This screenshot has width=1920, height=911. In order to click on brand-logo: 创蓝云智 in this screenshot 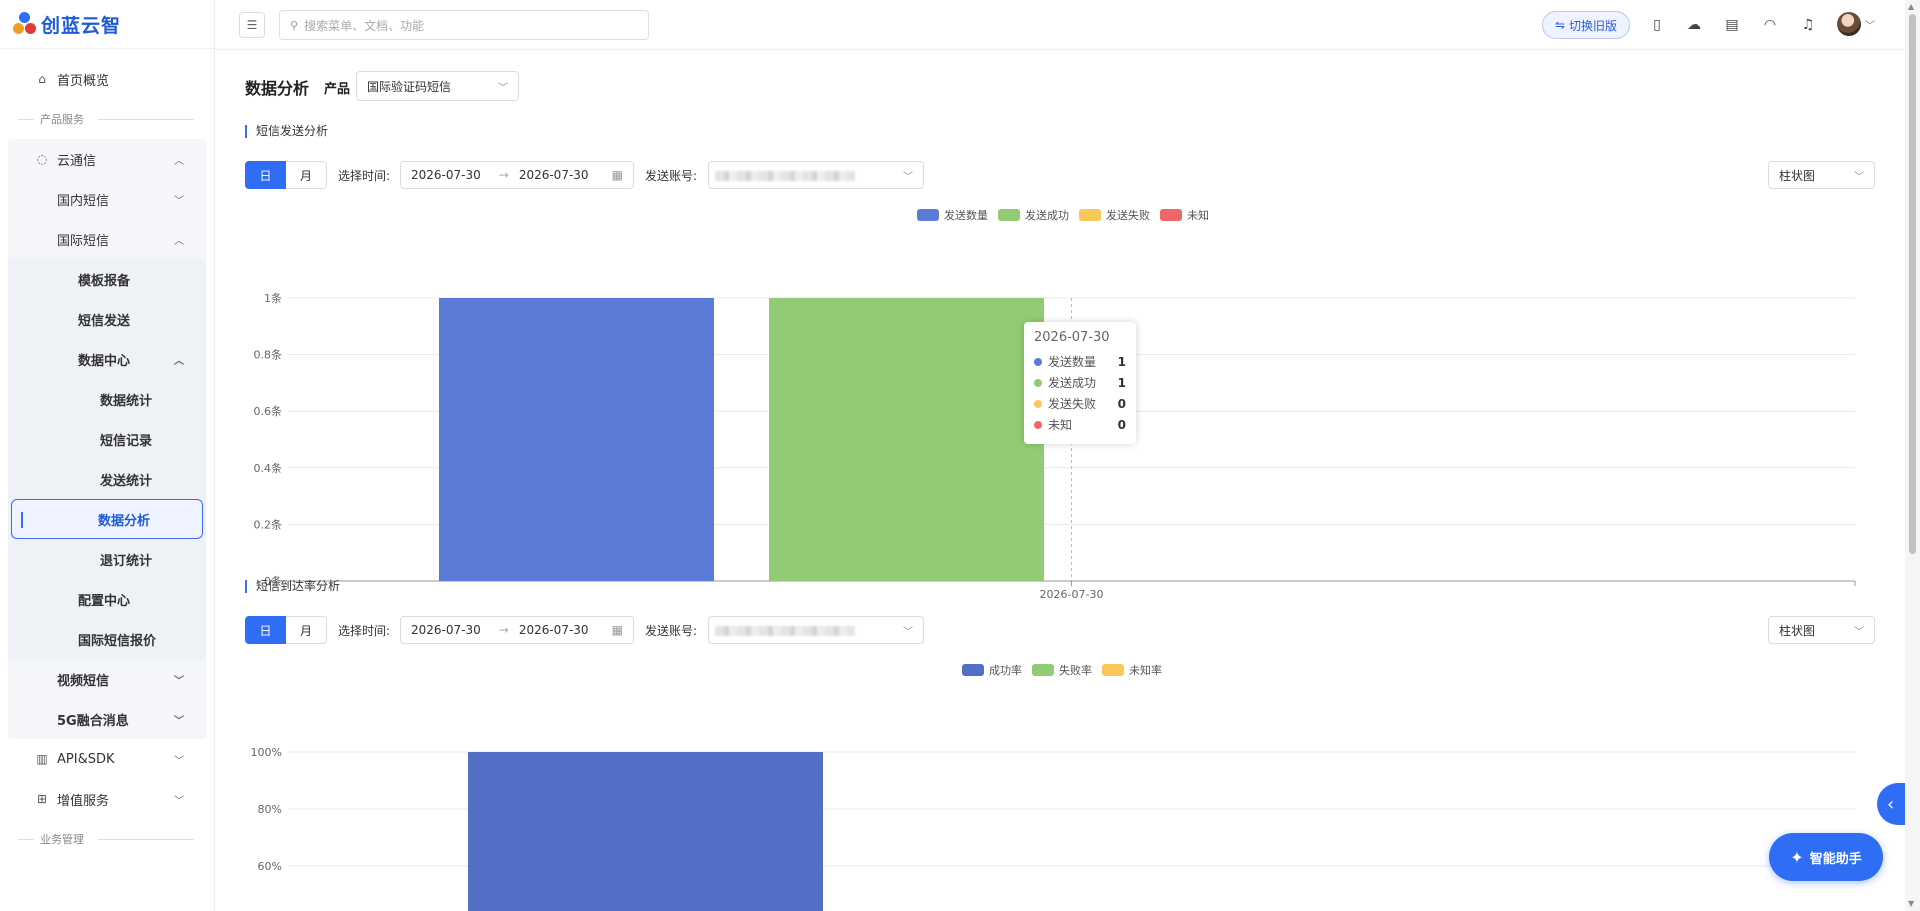, I will do `click(107, 24)`.